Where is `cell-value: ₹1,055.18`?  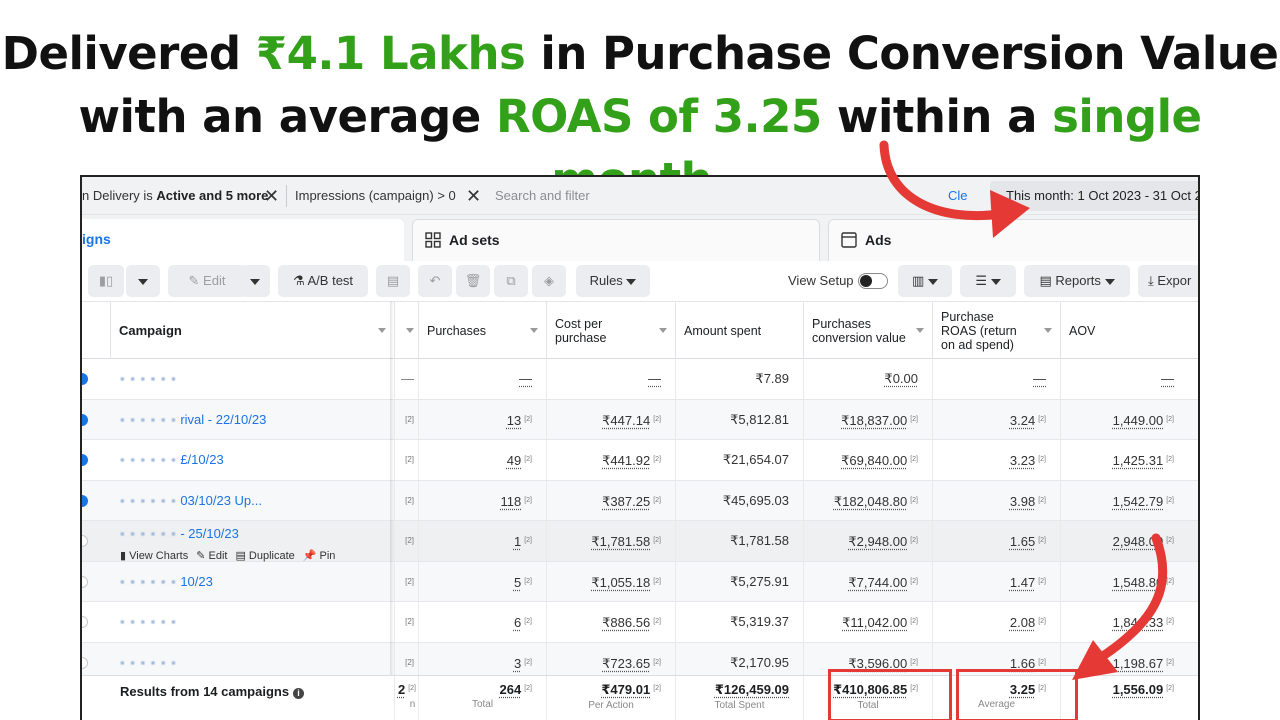 cell-value: ₹1,055.18 is located at coordinates (621, 582).